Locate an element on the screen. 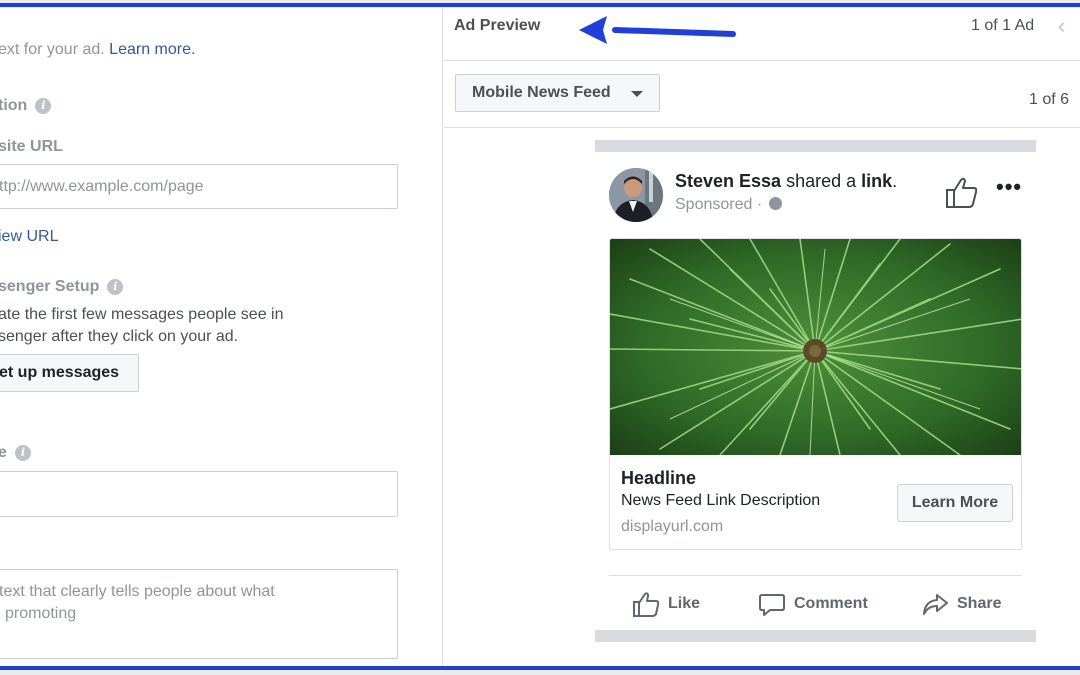 Image resolution: width=1080 pixels, height=675 pixels. destination-label-row: tion i is located at coordinates (26, 106).